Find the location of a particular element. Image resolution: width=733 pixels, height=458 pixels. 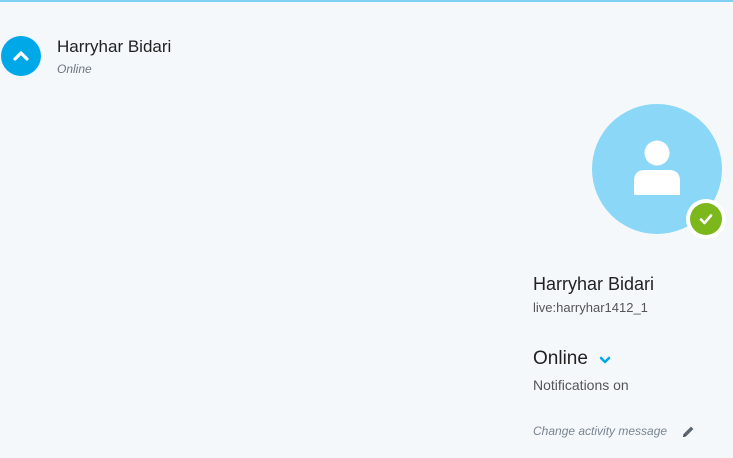

presence-online-dot is located at coordinates (706, 219).